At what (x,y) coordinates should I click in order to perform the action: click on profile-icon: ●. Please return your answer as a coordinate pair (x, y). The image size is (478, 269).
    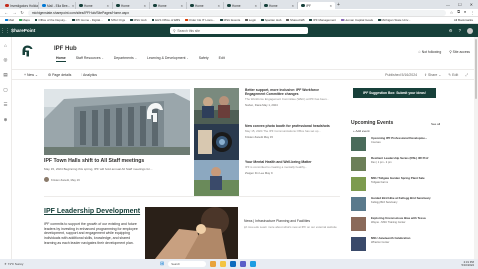
    Looking at the image, I should click on (465, 12).